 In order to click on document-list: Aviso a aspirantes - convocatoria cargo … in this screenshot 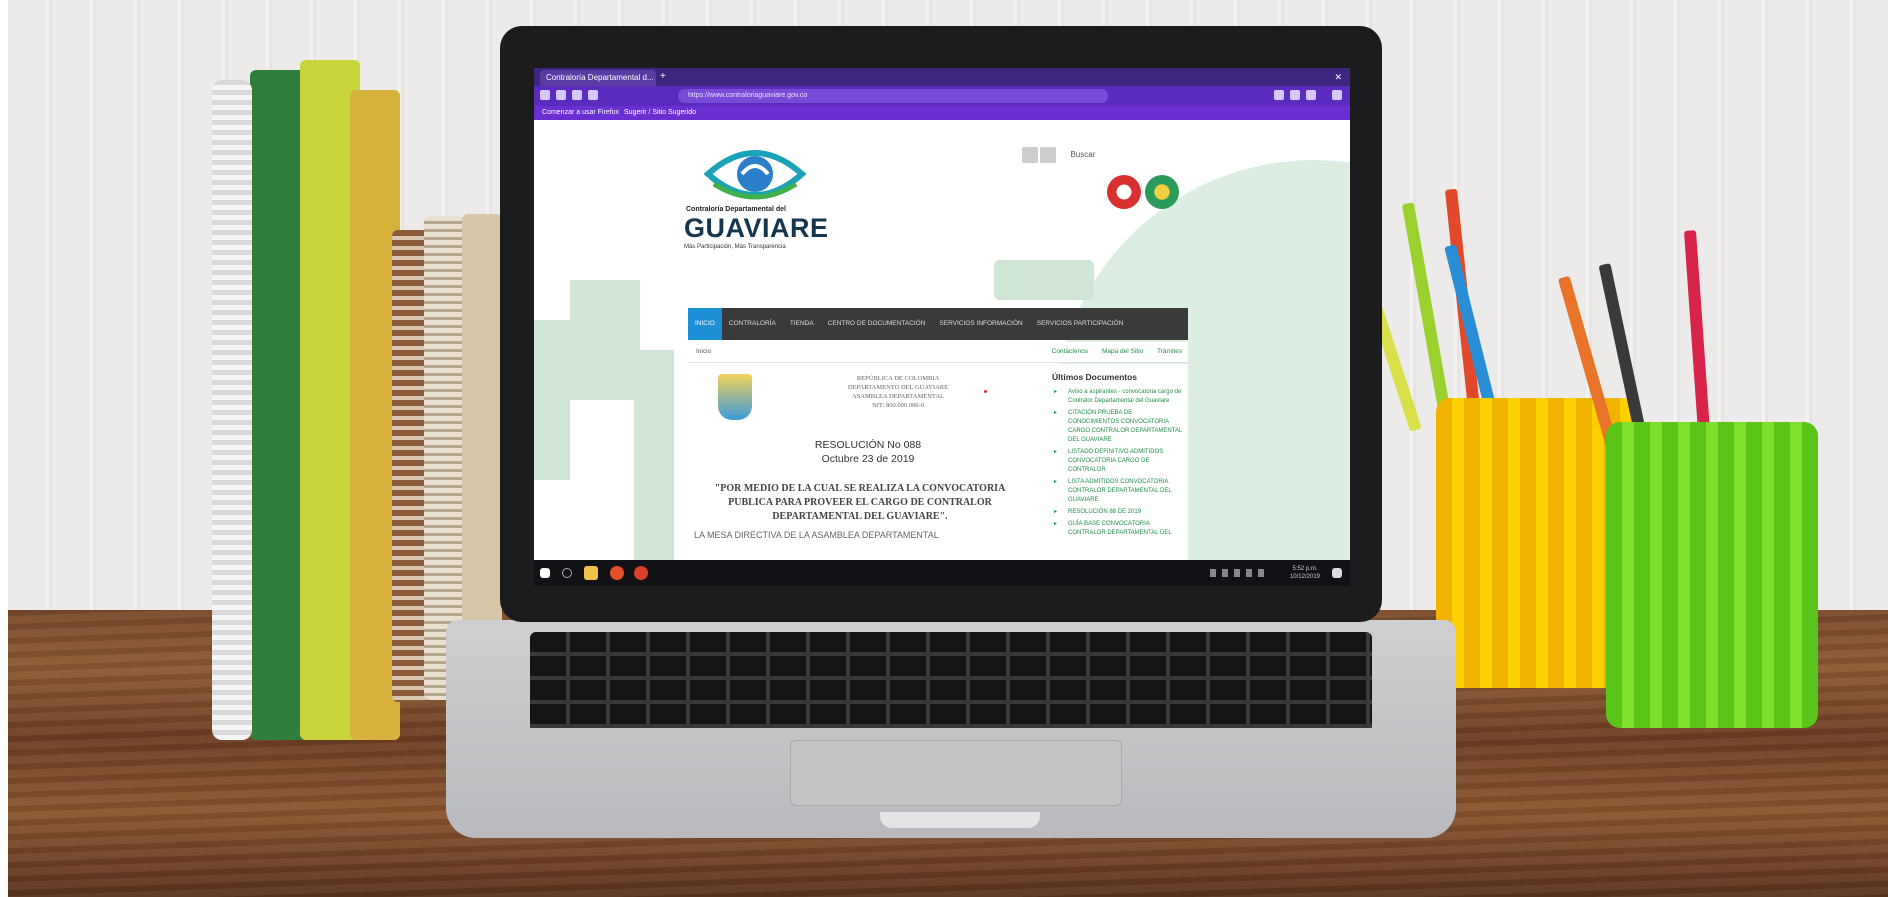, I will do `click(1114, 463)`.